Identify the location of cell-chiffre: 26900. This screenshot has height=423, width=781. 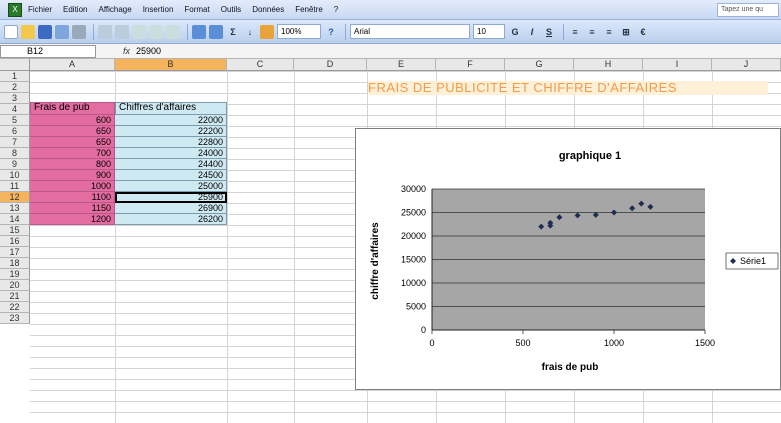
(171, 208).